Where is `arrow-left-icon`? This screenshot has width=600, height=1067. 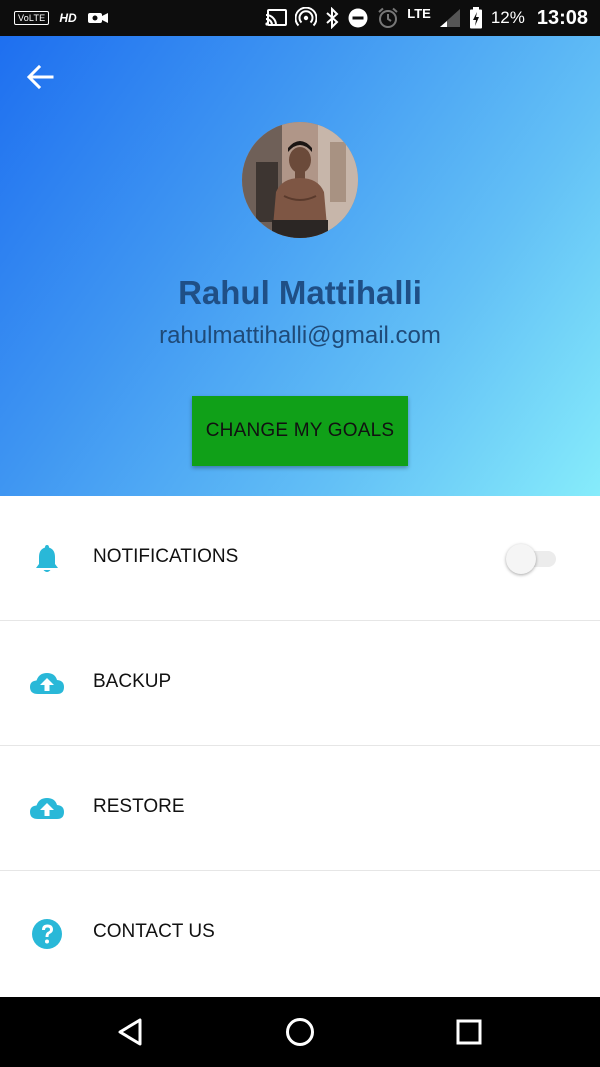 arrow-left-icon is located at coordinates (41, 77).